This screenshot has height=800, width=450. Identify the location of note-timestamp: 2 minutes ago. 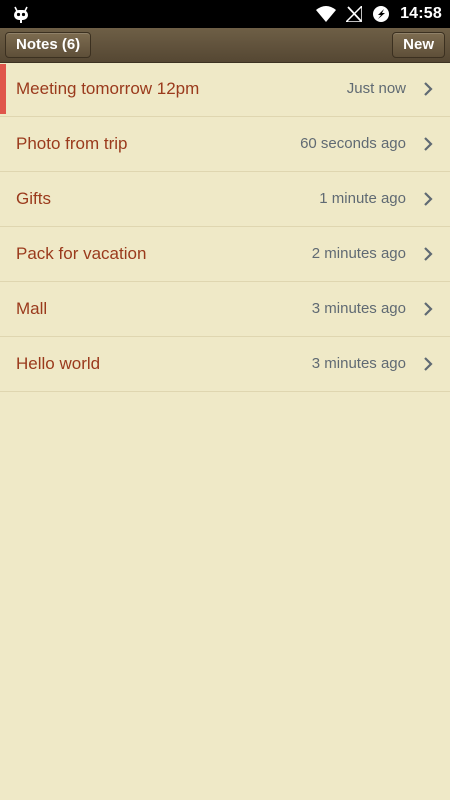
(358, 253).